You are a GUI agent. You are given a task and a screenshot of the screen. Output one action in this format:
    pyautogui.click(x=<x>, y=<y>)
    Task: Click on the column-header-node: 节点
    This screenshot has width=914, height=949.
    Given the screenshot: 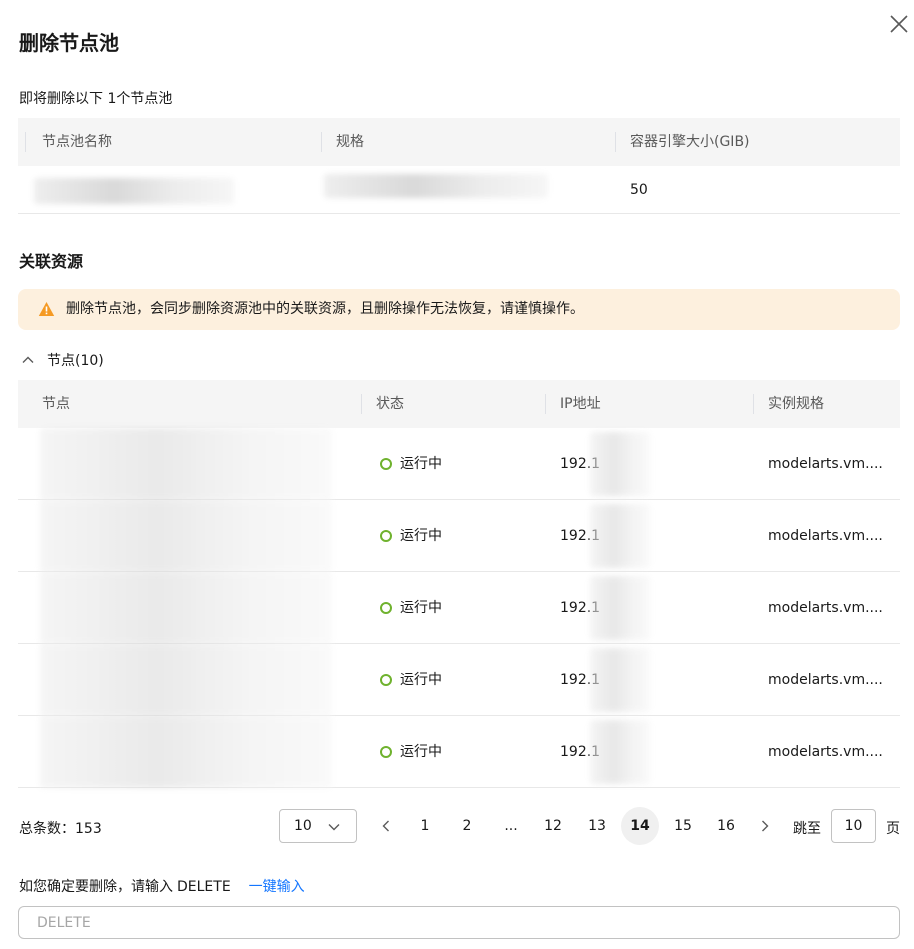 What is the action you would take?
    pyautogui.click(x=56, y=404)
    